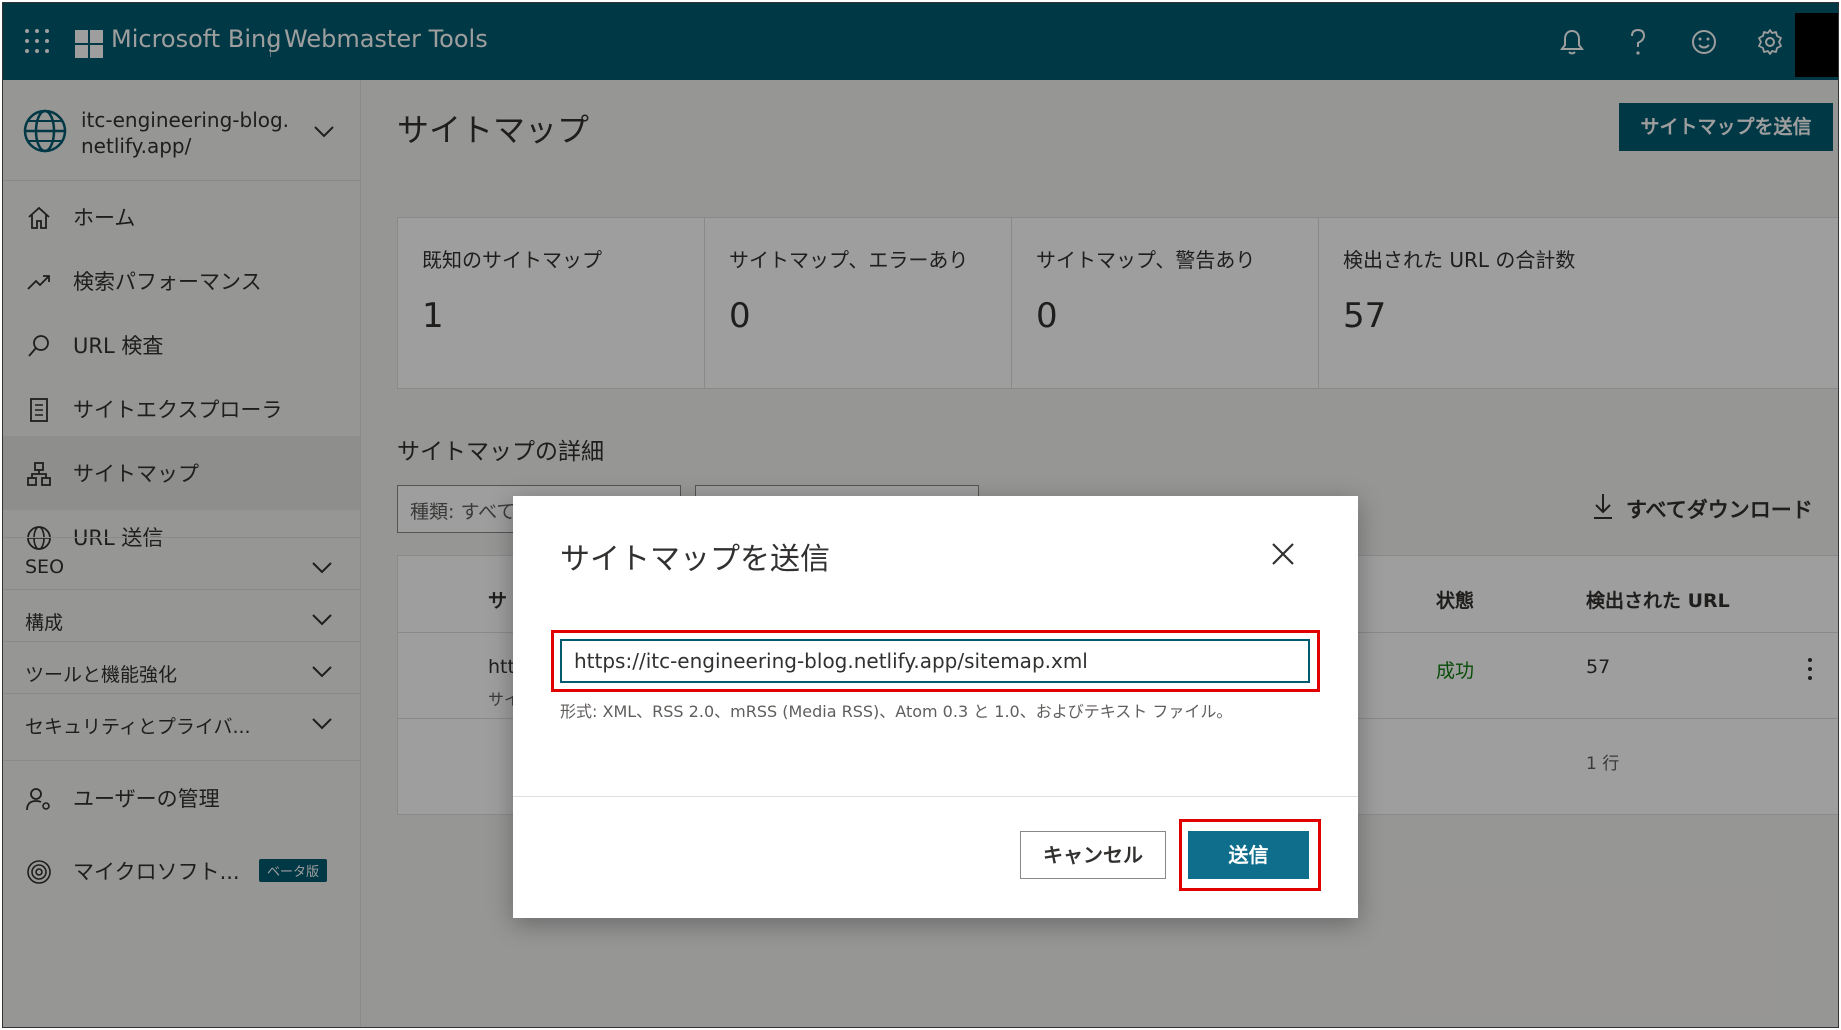  Describe the element at coordinates (935, 796) in the screenshot. I see `dialog-divider` at that location.